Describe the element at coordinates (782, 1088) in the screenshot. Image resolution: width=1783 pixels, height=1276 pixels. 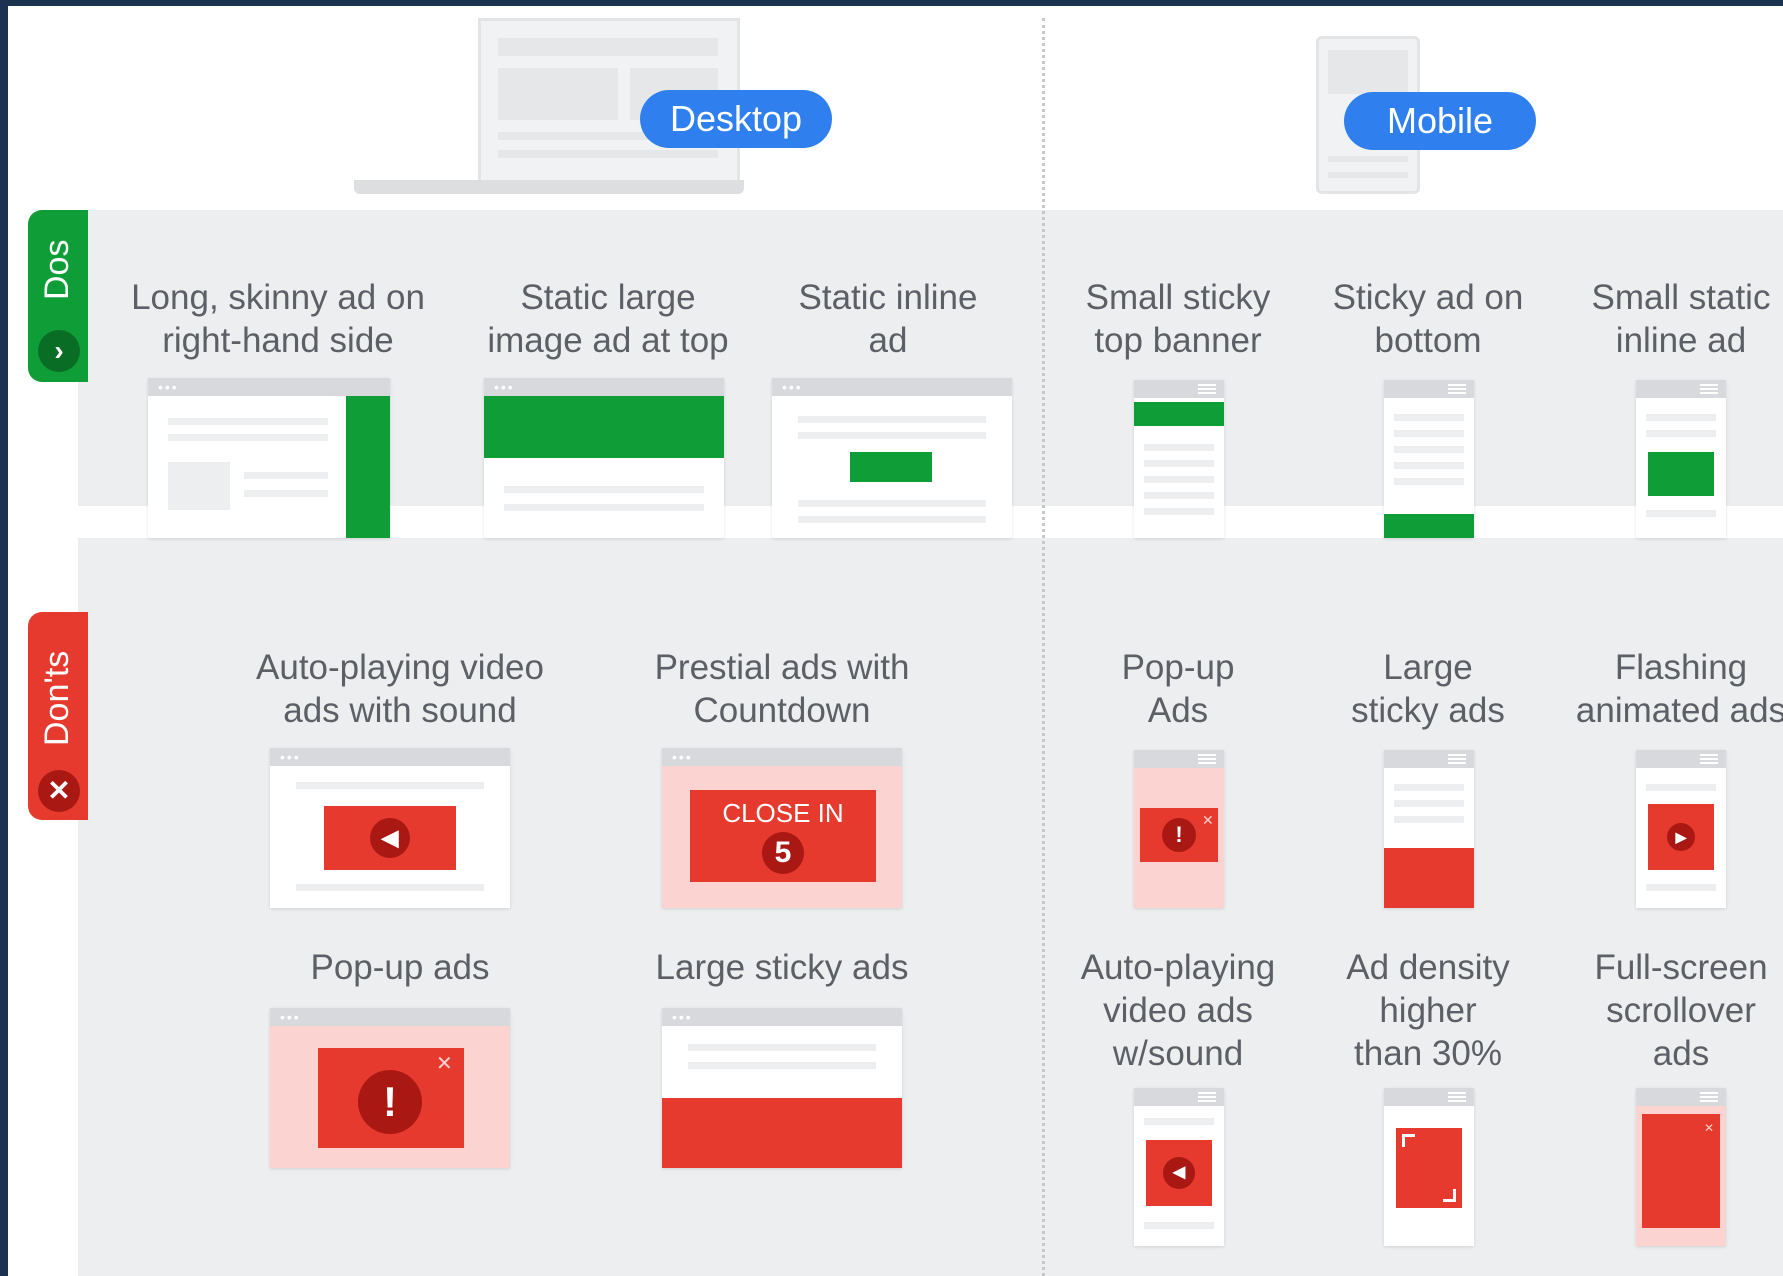
I see `dont-mock-large-sticky-desktop: •••` at that location.